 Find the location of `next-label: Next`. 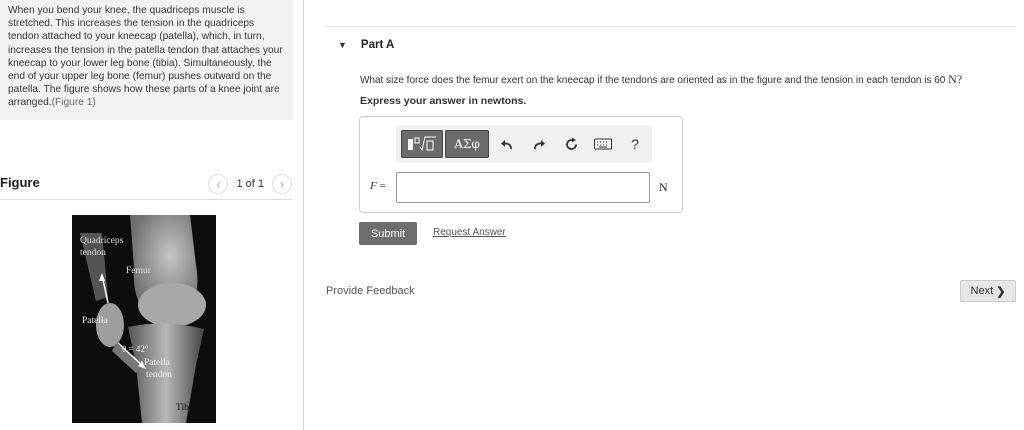

next-label: Next is located at coordinates (982, 291).